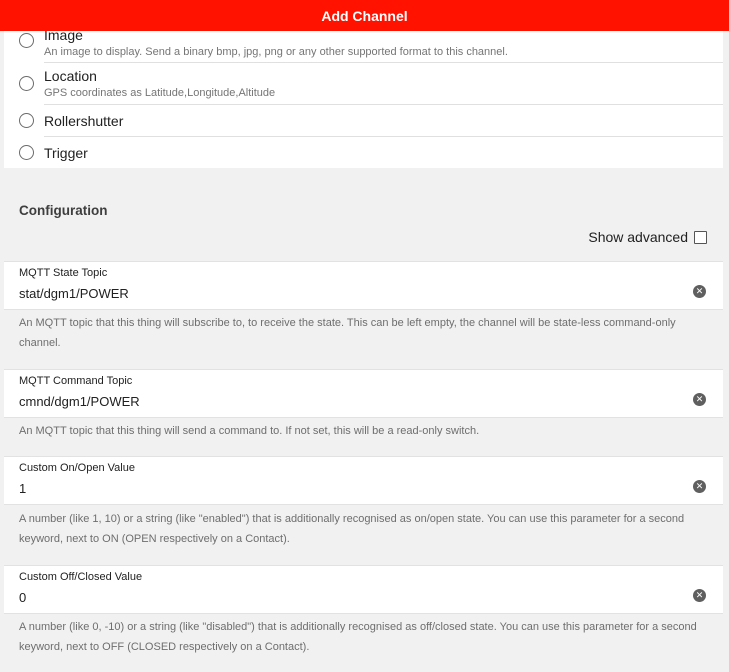 The height and width of the screenshot is (672, 729). What do you see at coordinates (700, 237) in the screenshot?
I see `checkbox-unchecked-icon` at bounding box center [700, 237].